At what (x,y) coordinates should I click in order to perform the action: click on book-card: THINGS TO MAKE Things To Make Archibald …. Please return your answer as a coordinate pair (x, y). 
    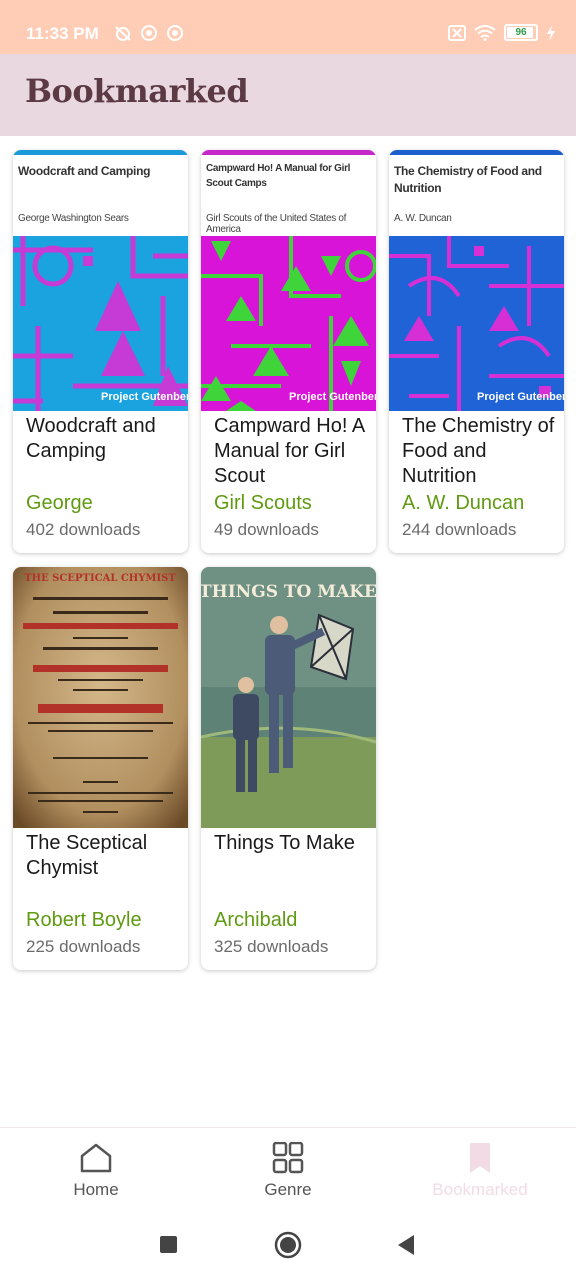
    Looking at the image, I should click on (288, 768).